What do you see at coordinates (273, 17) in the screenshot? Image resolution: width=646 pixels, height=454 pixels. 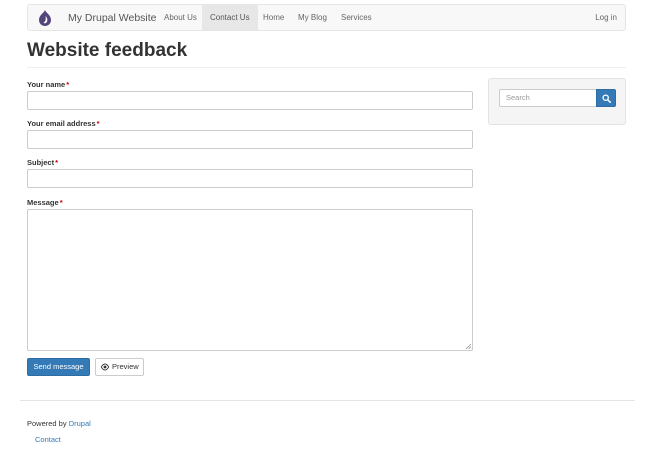 I see `nav-item-home: Home` at bounding box center [273, 17].